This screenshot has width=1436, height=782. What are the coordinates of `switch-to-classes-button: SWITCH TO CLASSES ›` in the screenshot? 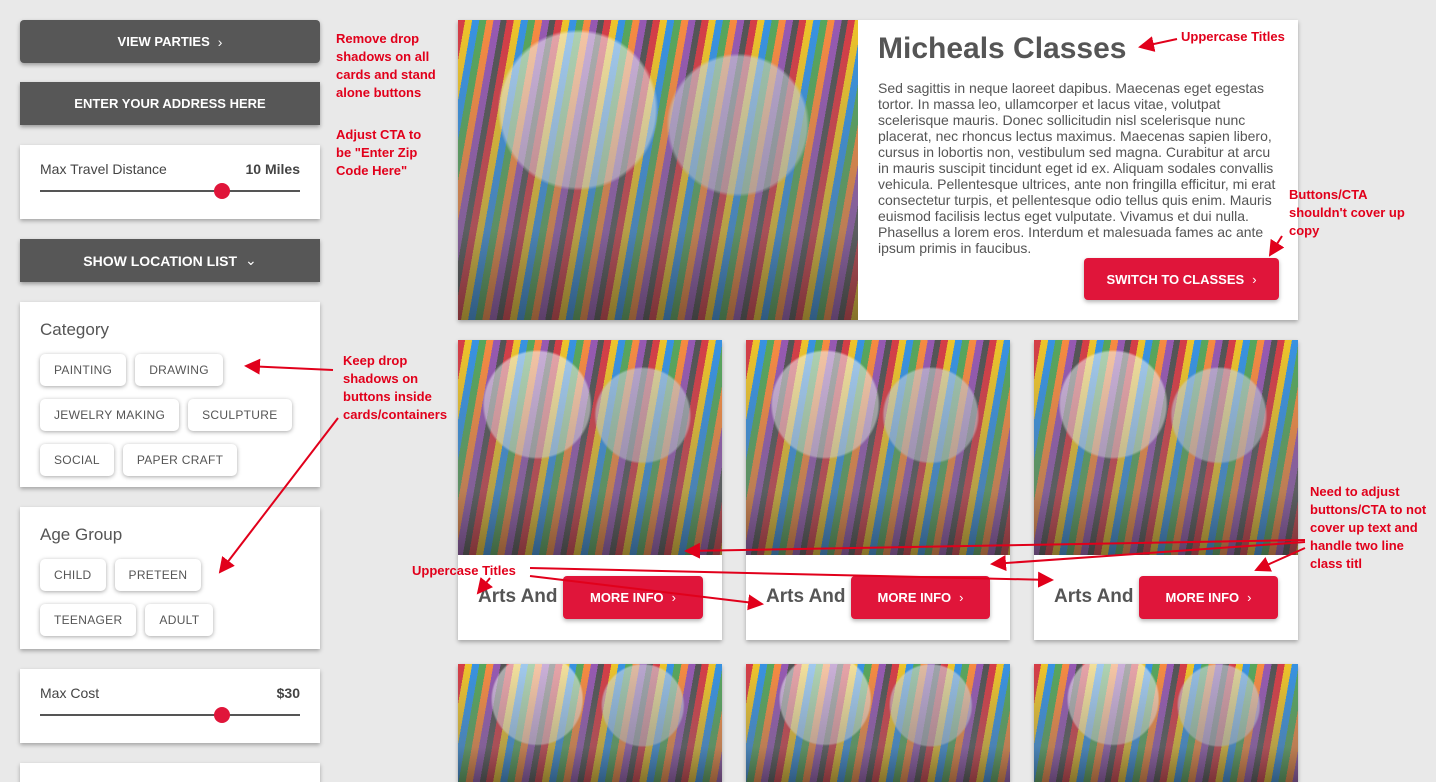 It's located at (1181, 279).